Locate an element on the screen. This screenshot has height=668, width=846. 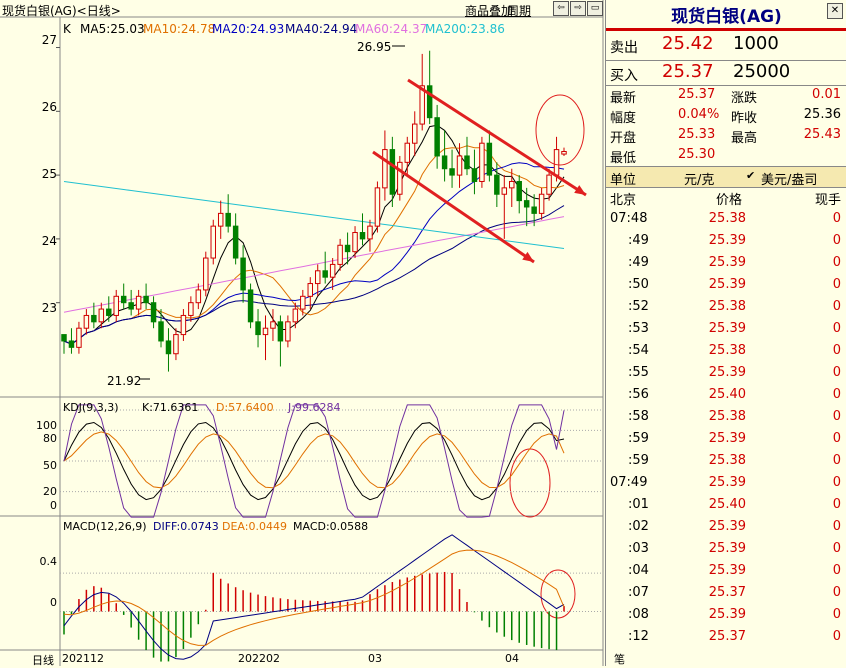
nav-right-button: ⇨ is located at coordinates (578, 8).